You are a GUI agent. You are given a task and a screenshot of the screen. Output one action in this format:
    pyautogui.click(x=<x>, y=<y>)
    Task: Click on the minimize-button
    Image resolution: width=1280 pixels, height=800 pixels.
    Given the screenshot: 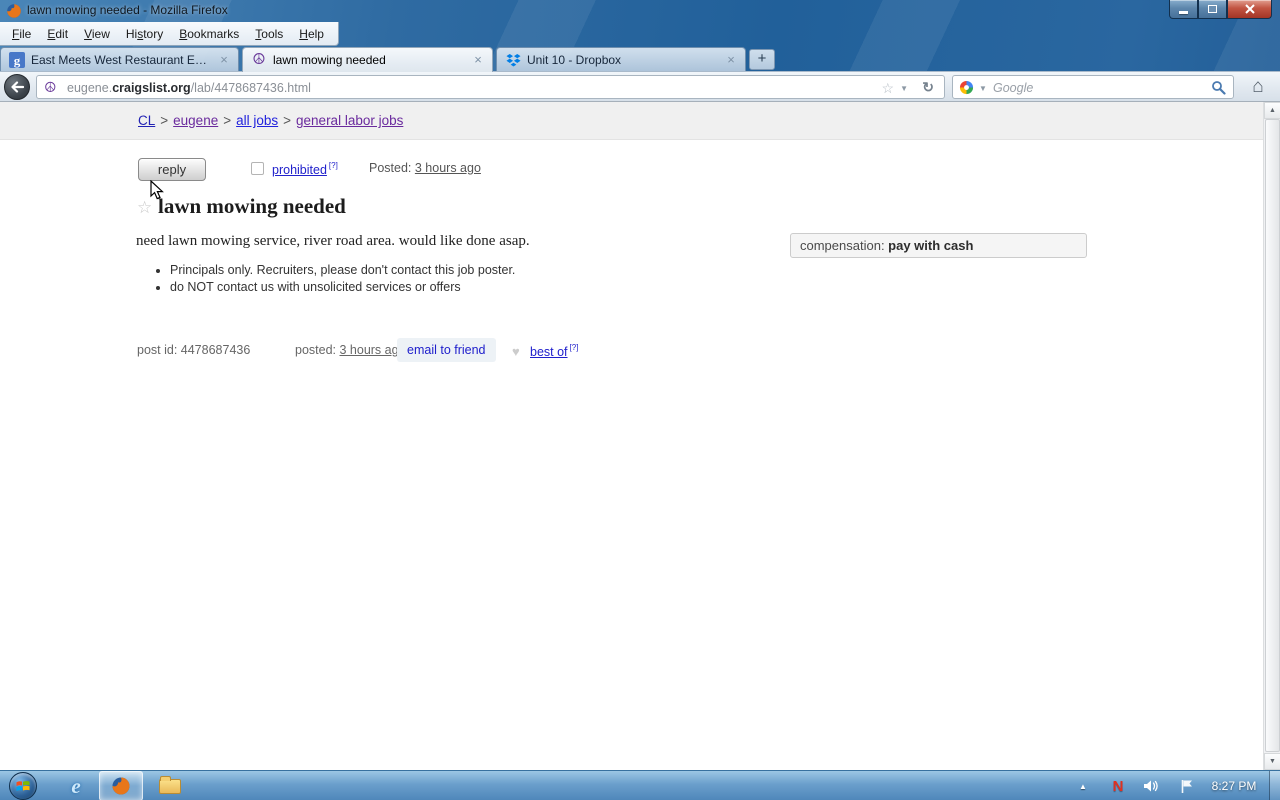 What is the action you would take?
    pyautogui.click(x=1183, y=9)
    